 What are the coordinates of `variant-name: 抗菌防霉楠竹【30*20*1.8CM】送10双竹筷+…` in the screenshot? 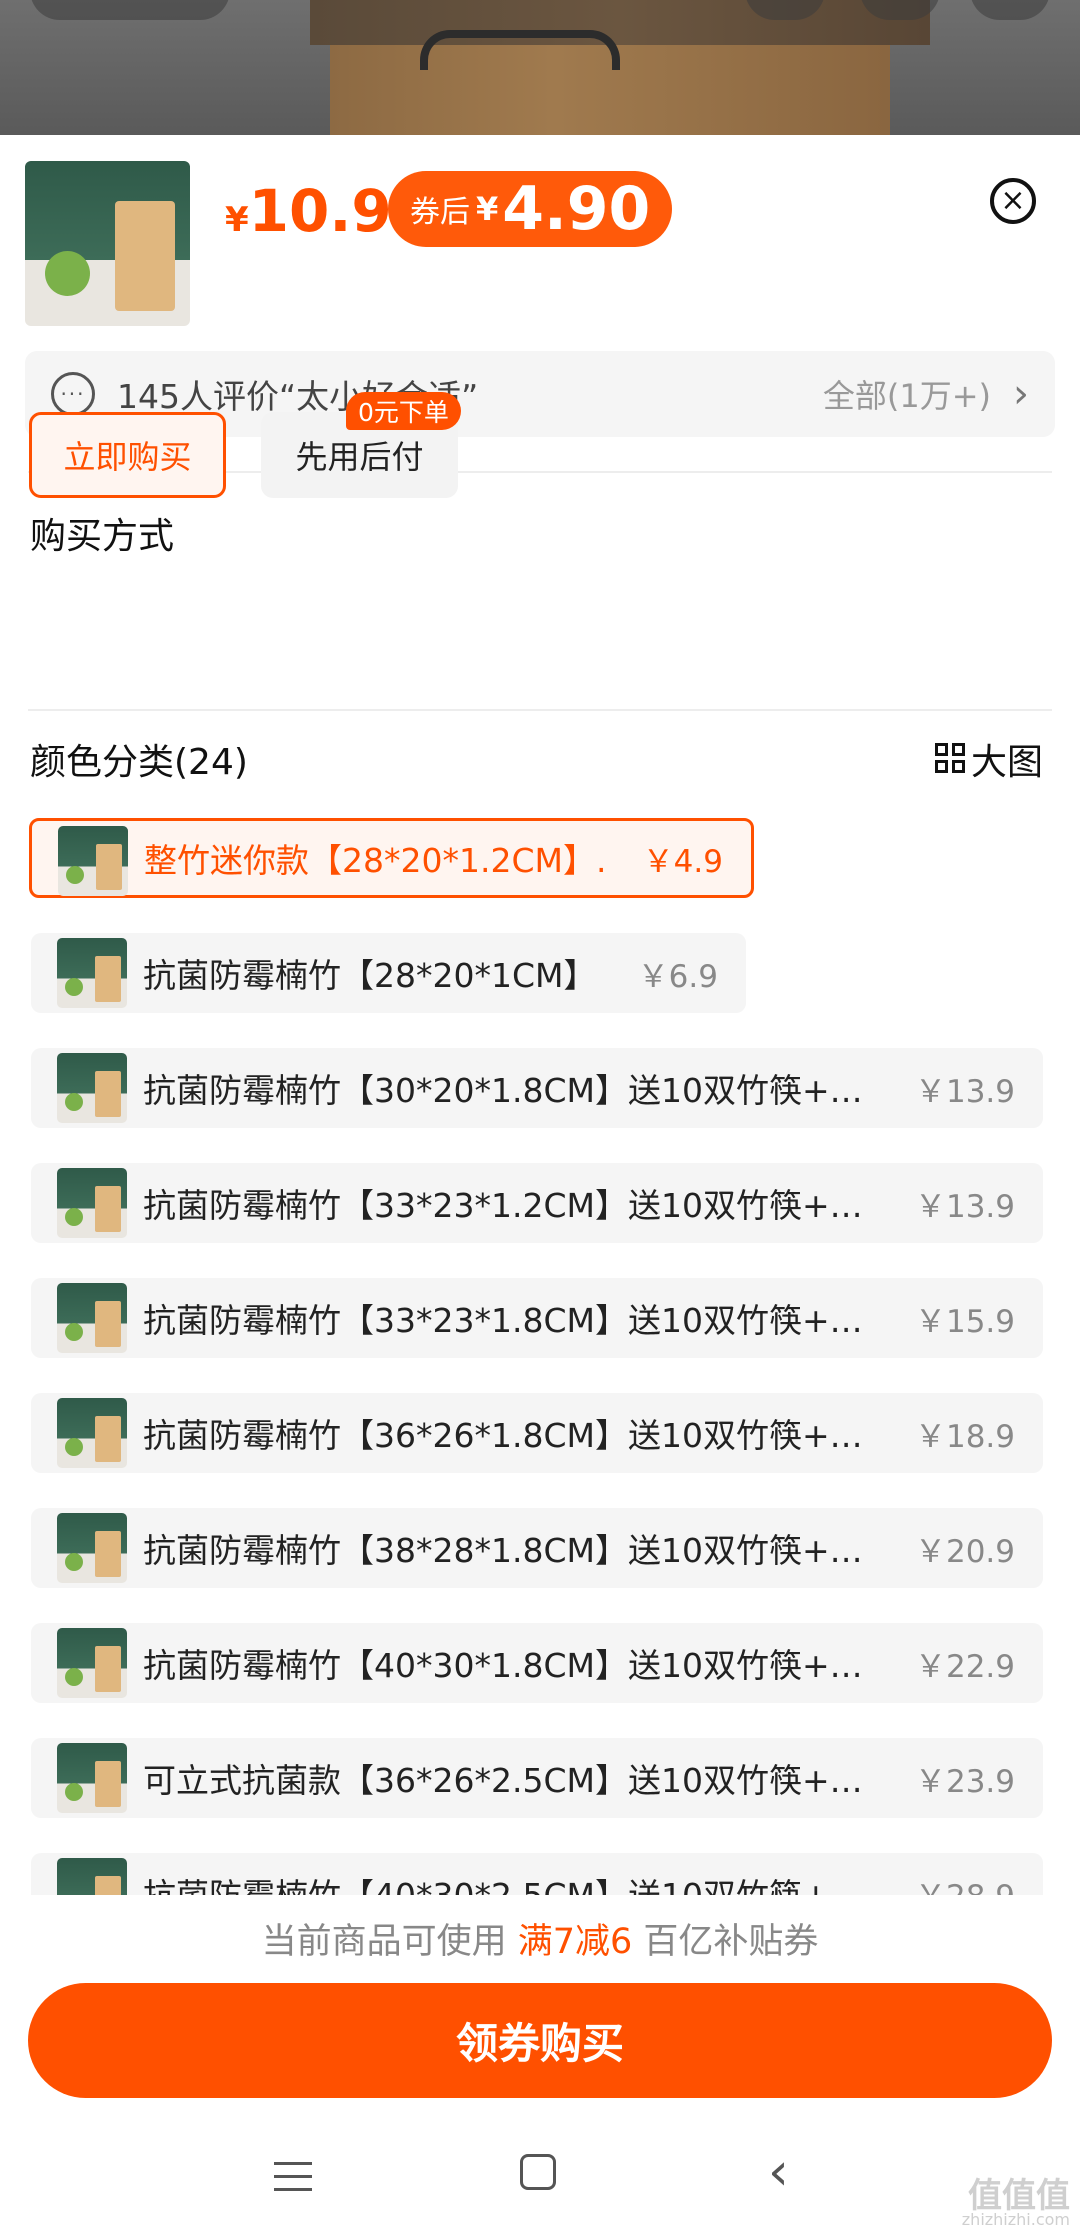 It's located at (503, 1090).